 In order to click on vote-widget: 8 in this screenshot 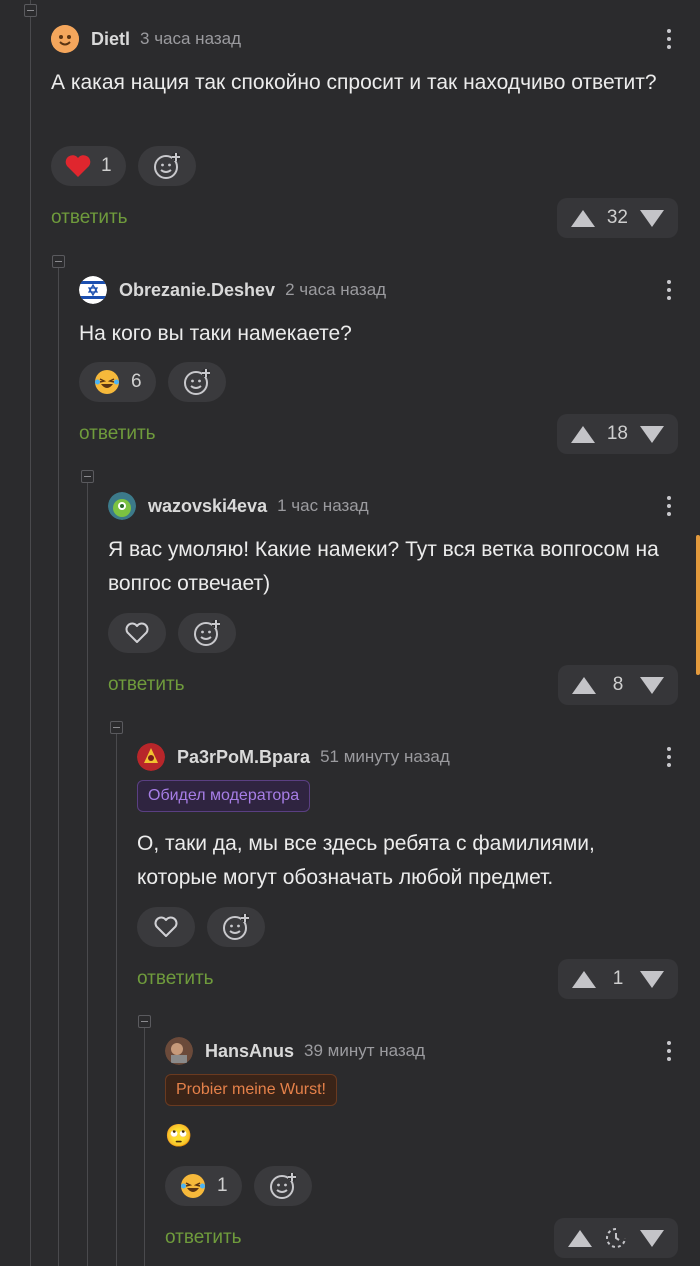, I will do `click(618, 685)`.